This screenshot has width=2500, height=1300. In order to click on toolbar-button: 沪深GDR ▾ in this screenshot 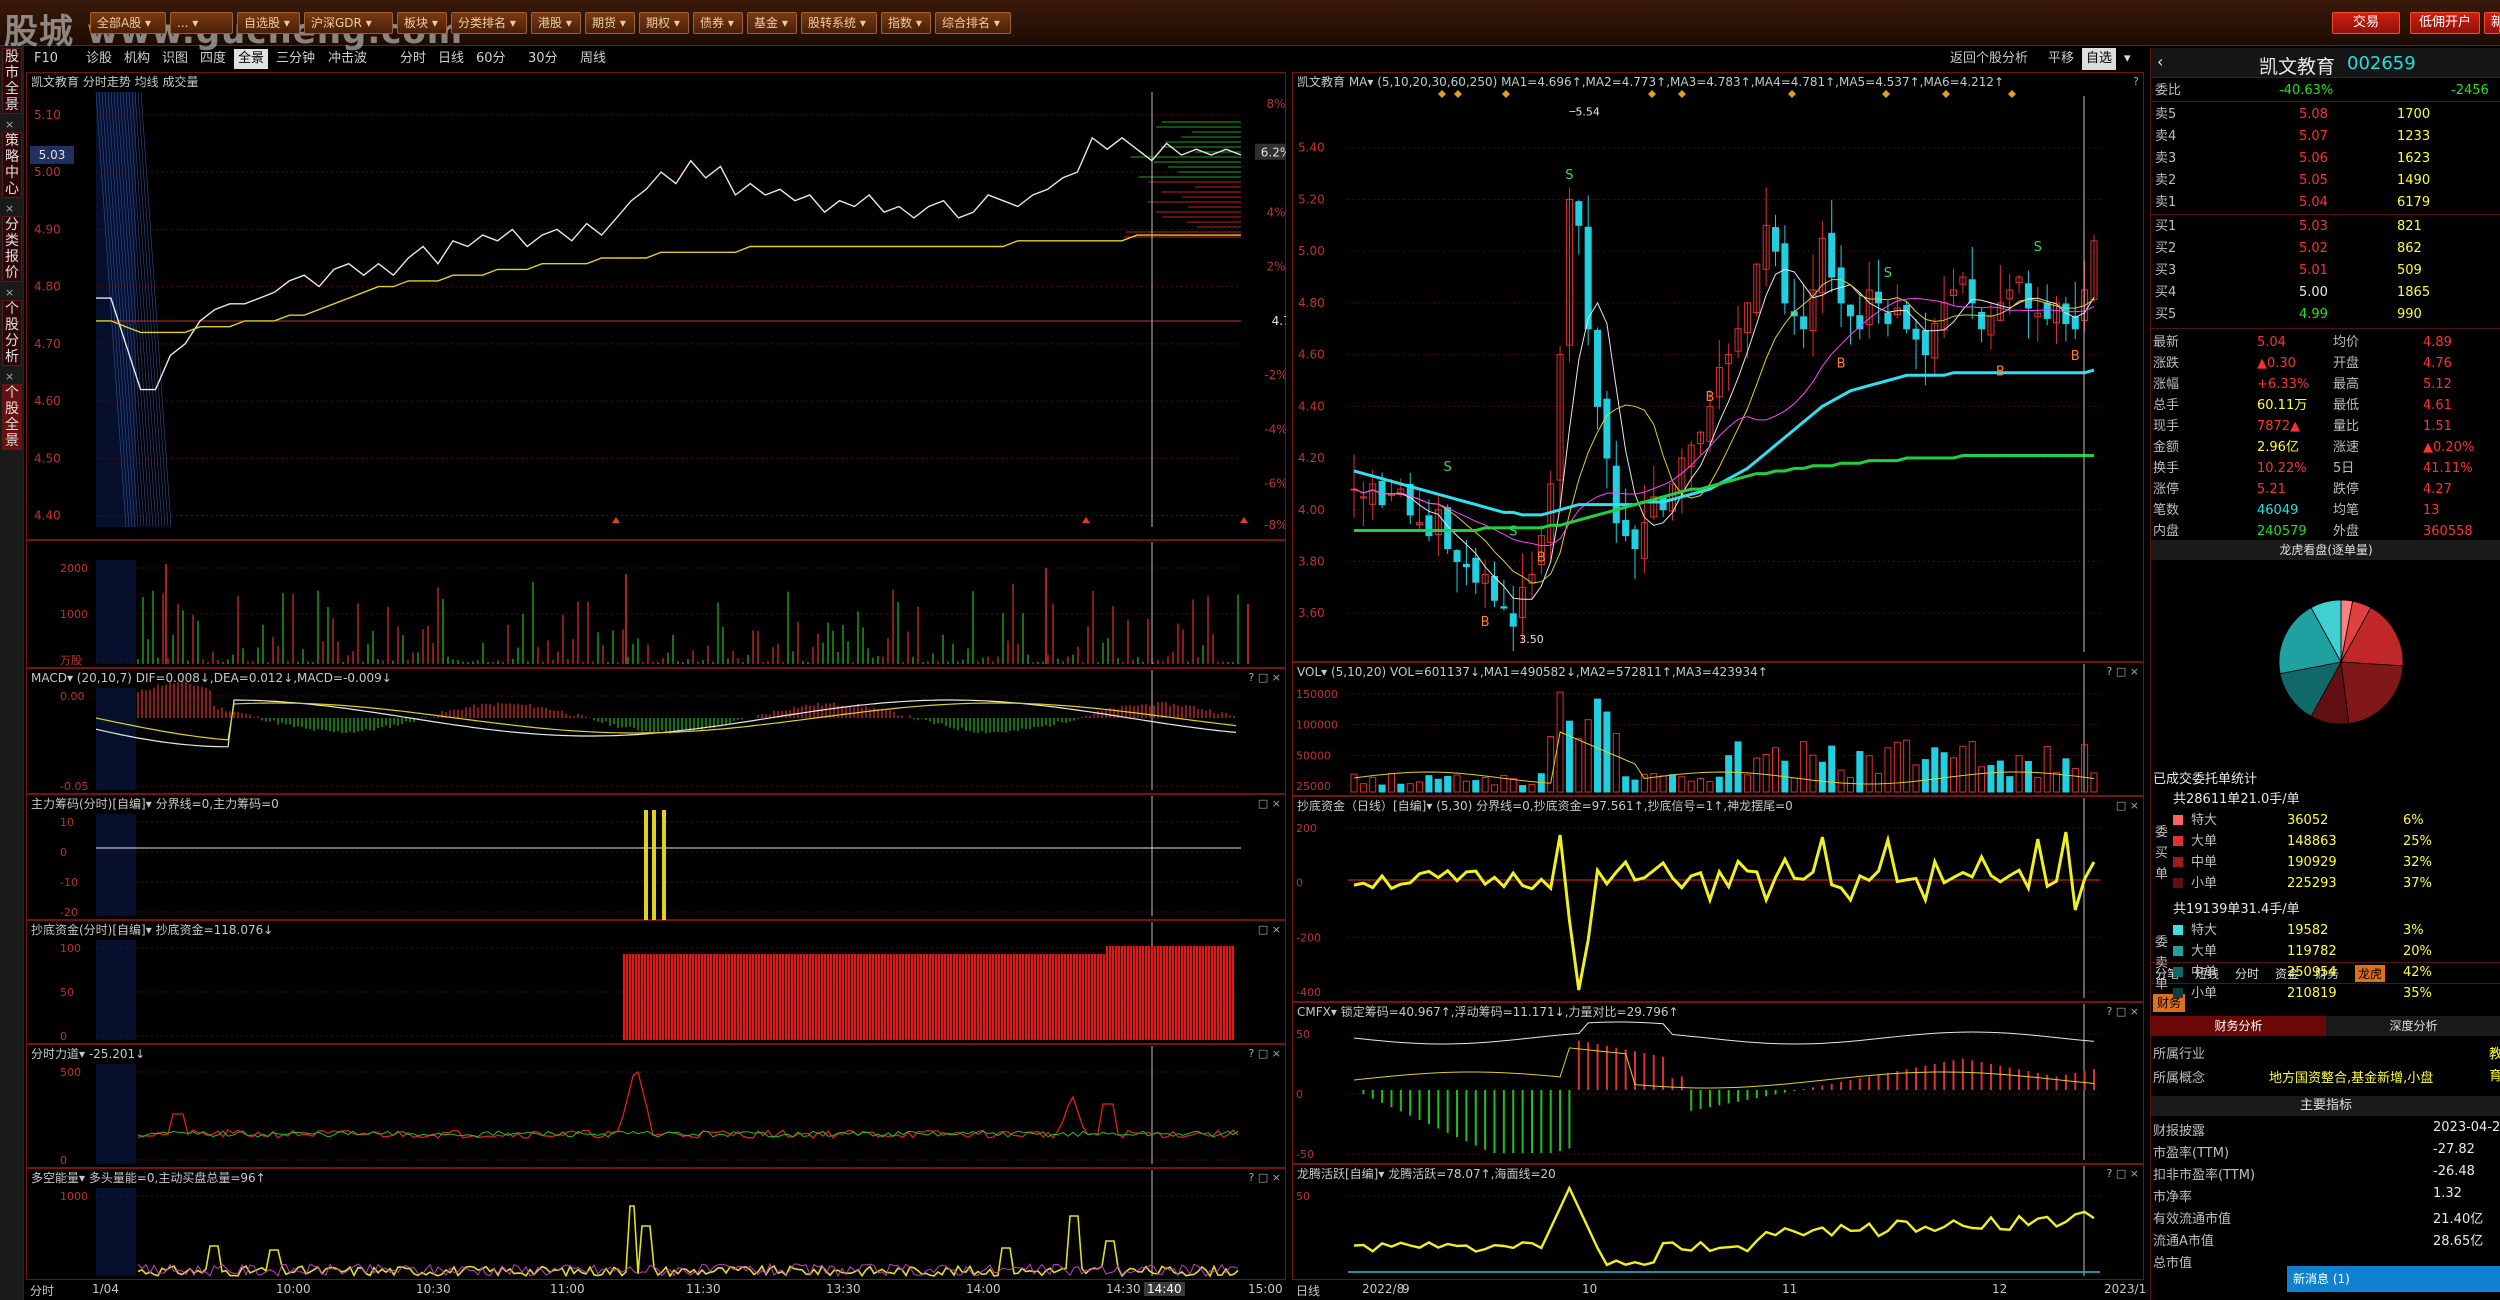, I will do `click(348, 23)`.